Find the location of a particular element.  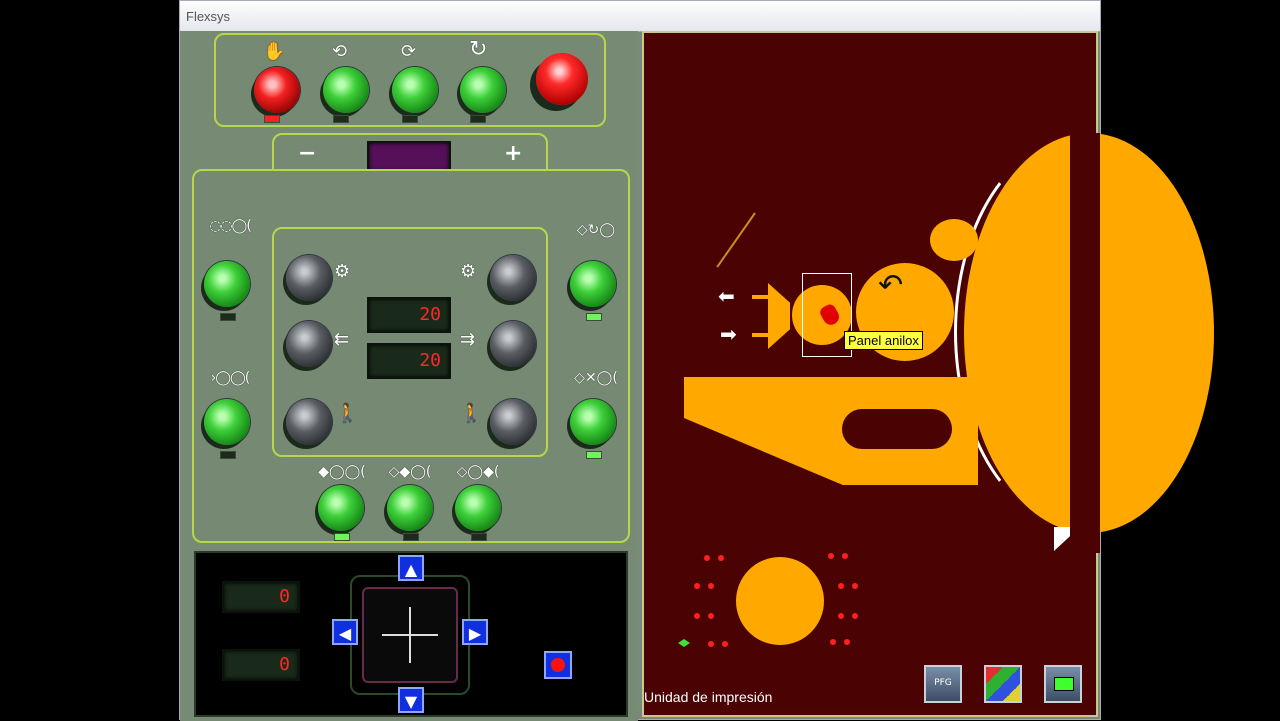

slow-rotate-button is located at coordinates (346, 90).